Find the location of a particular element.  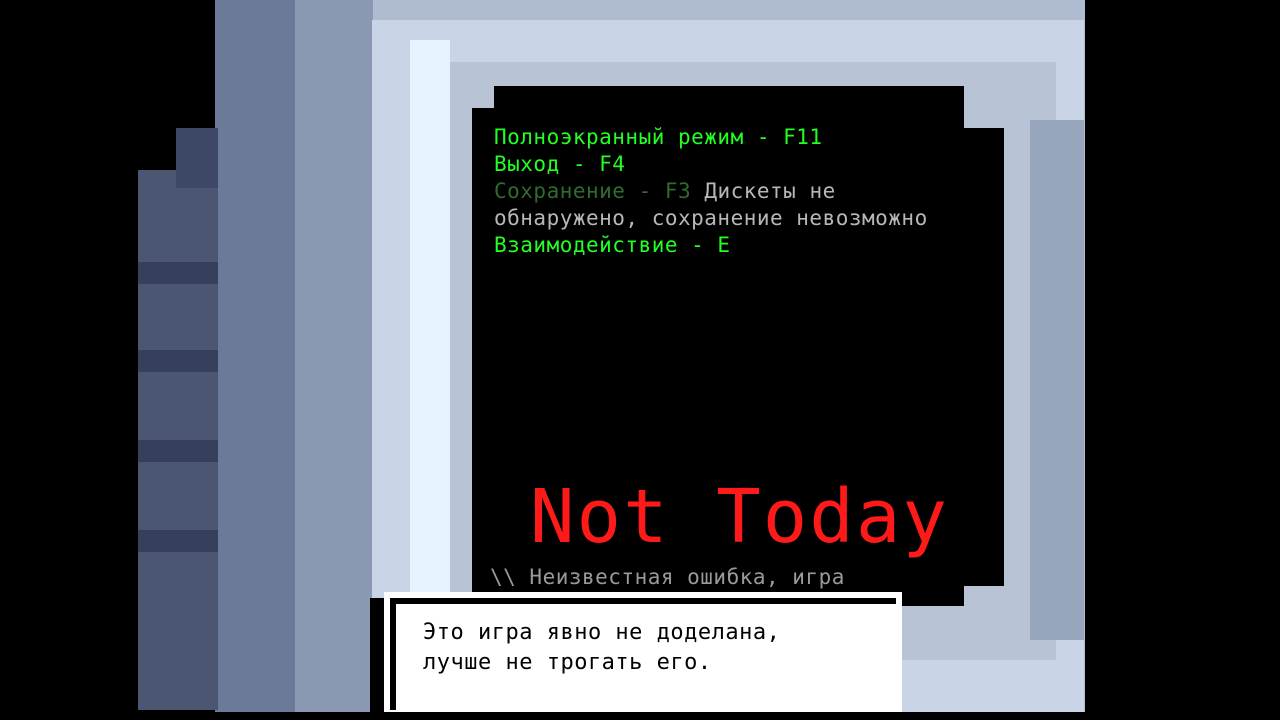

control-exit: Выход - F4 is located at coordinates (560, 164).